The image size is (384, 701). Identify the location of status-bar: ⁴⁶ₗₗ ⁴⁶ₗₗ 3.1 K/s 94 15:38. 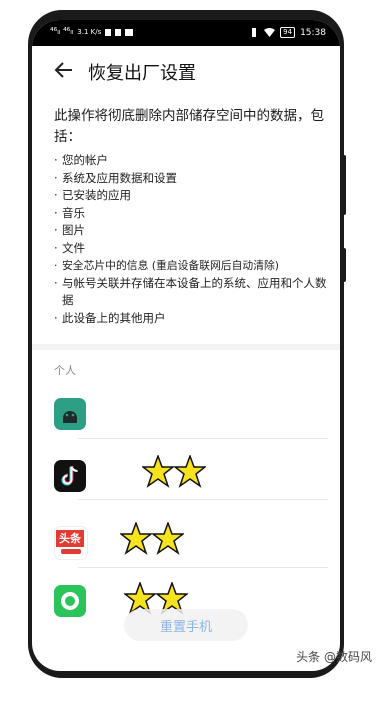
(186, 33).